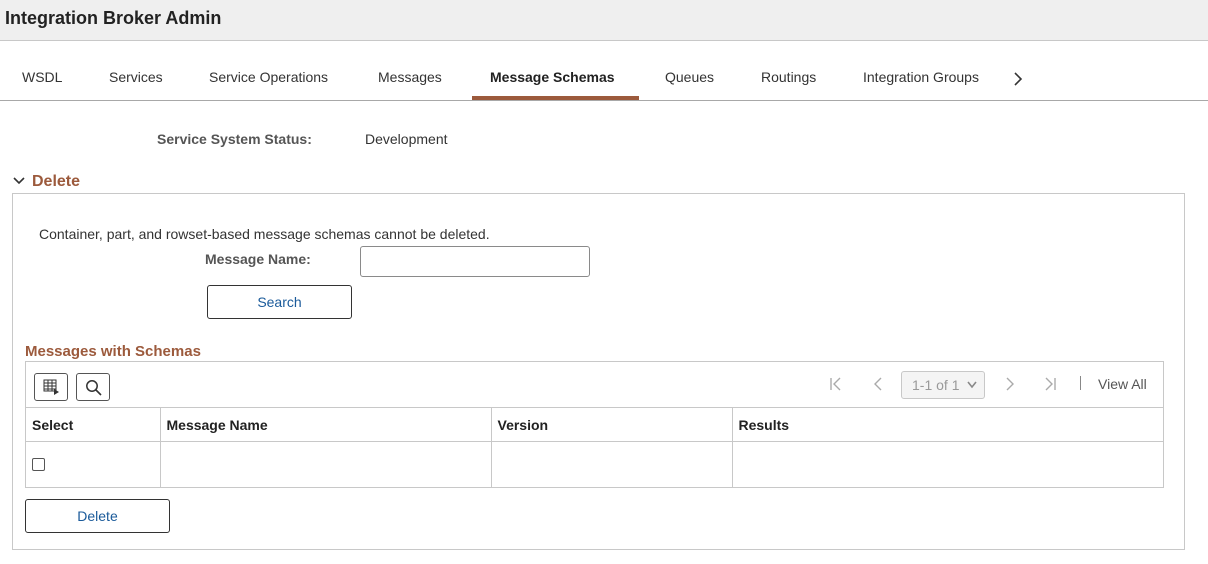 Image resolution: width=1208 pixels, height=564 pixels. Describe the element at coordinates (1018, 79) in the screenshot. I see `chevron-right-icon` at that location.